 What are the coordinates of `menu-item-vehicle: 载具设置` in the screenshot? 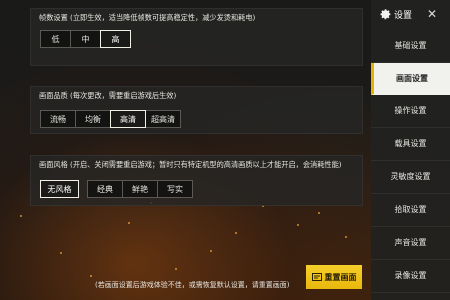 It's located at (410, 144).